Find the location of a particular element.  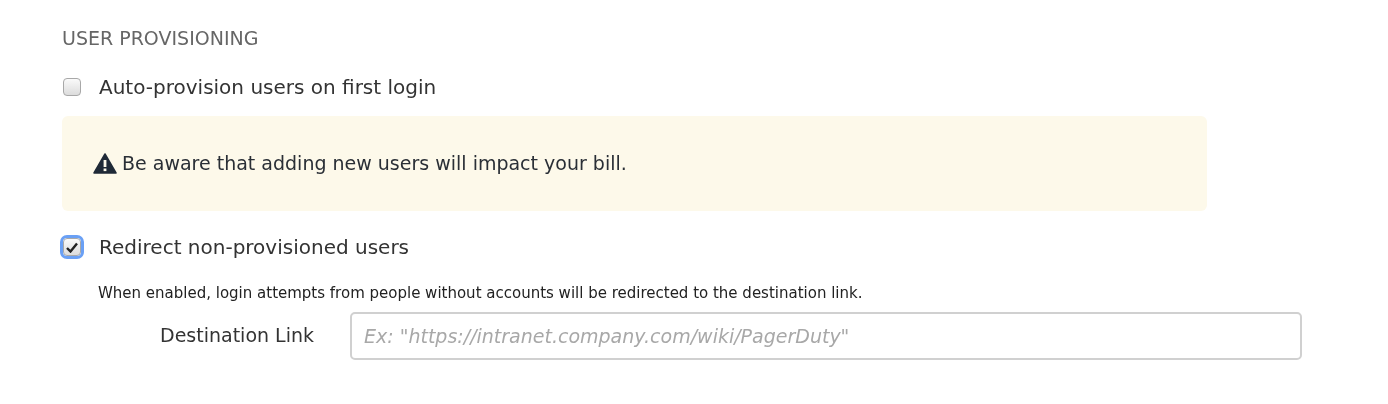

field-label: Destination Link is located at coordinates (237, 336).